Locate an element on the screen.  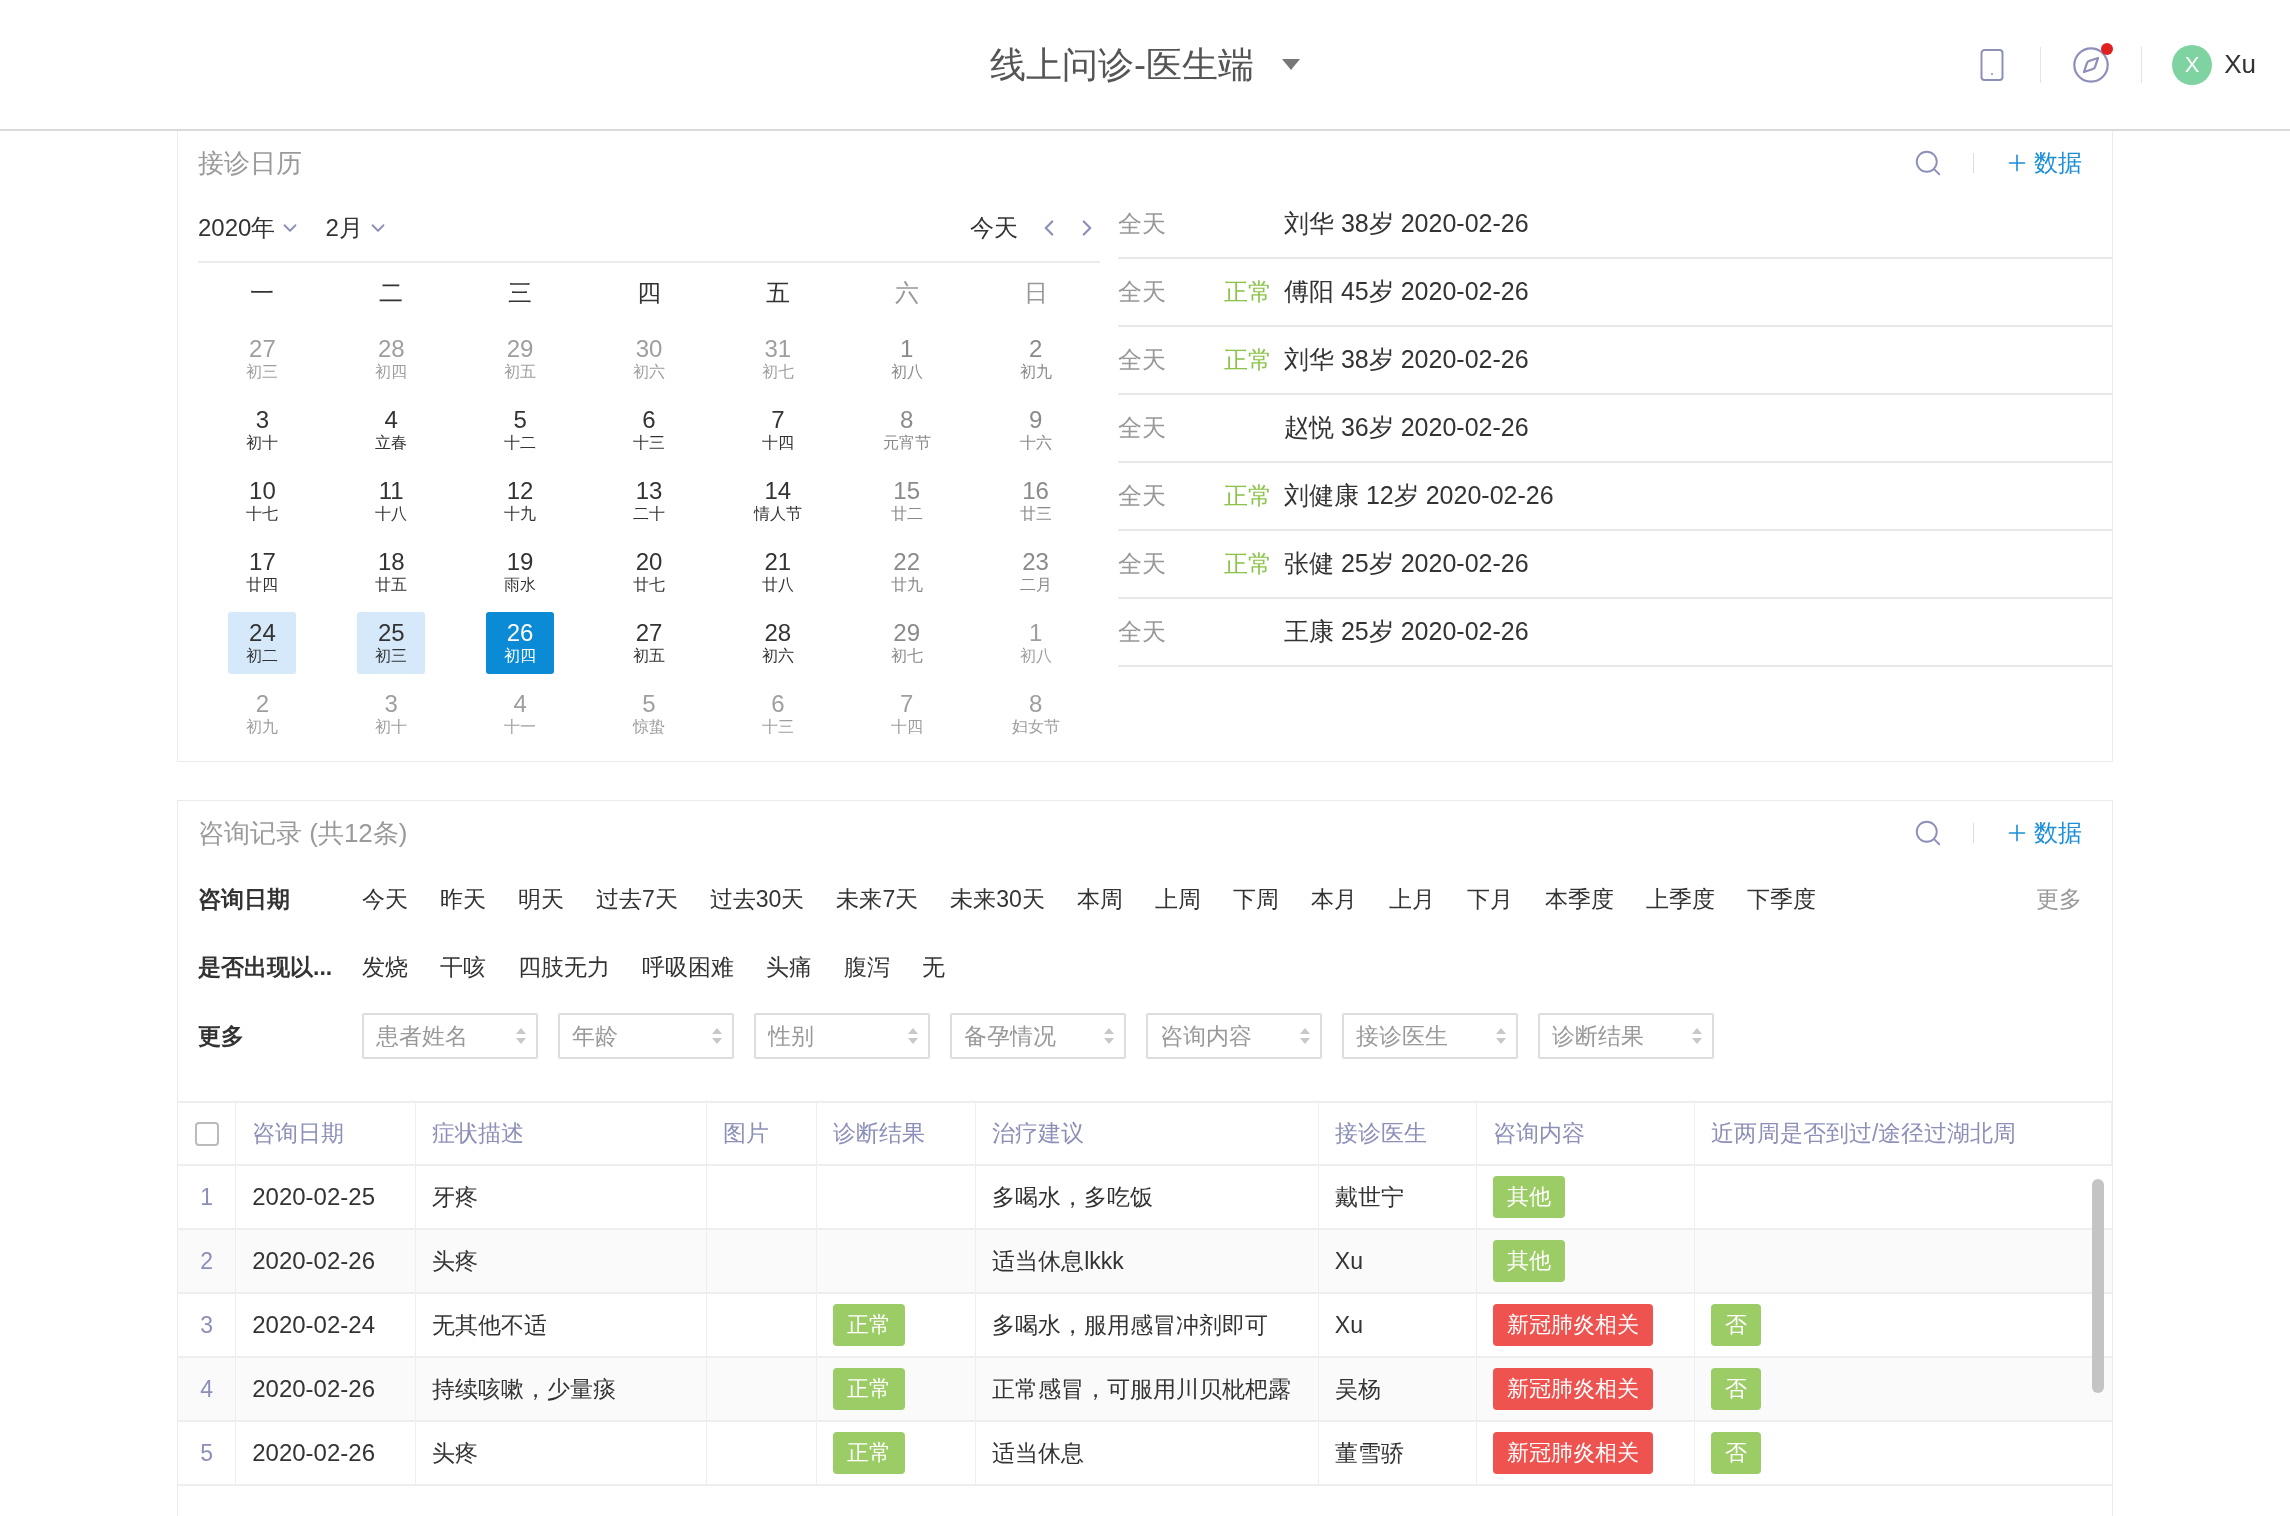
filter-select: 接诊医生 is located at coordinates (1430, 1036).